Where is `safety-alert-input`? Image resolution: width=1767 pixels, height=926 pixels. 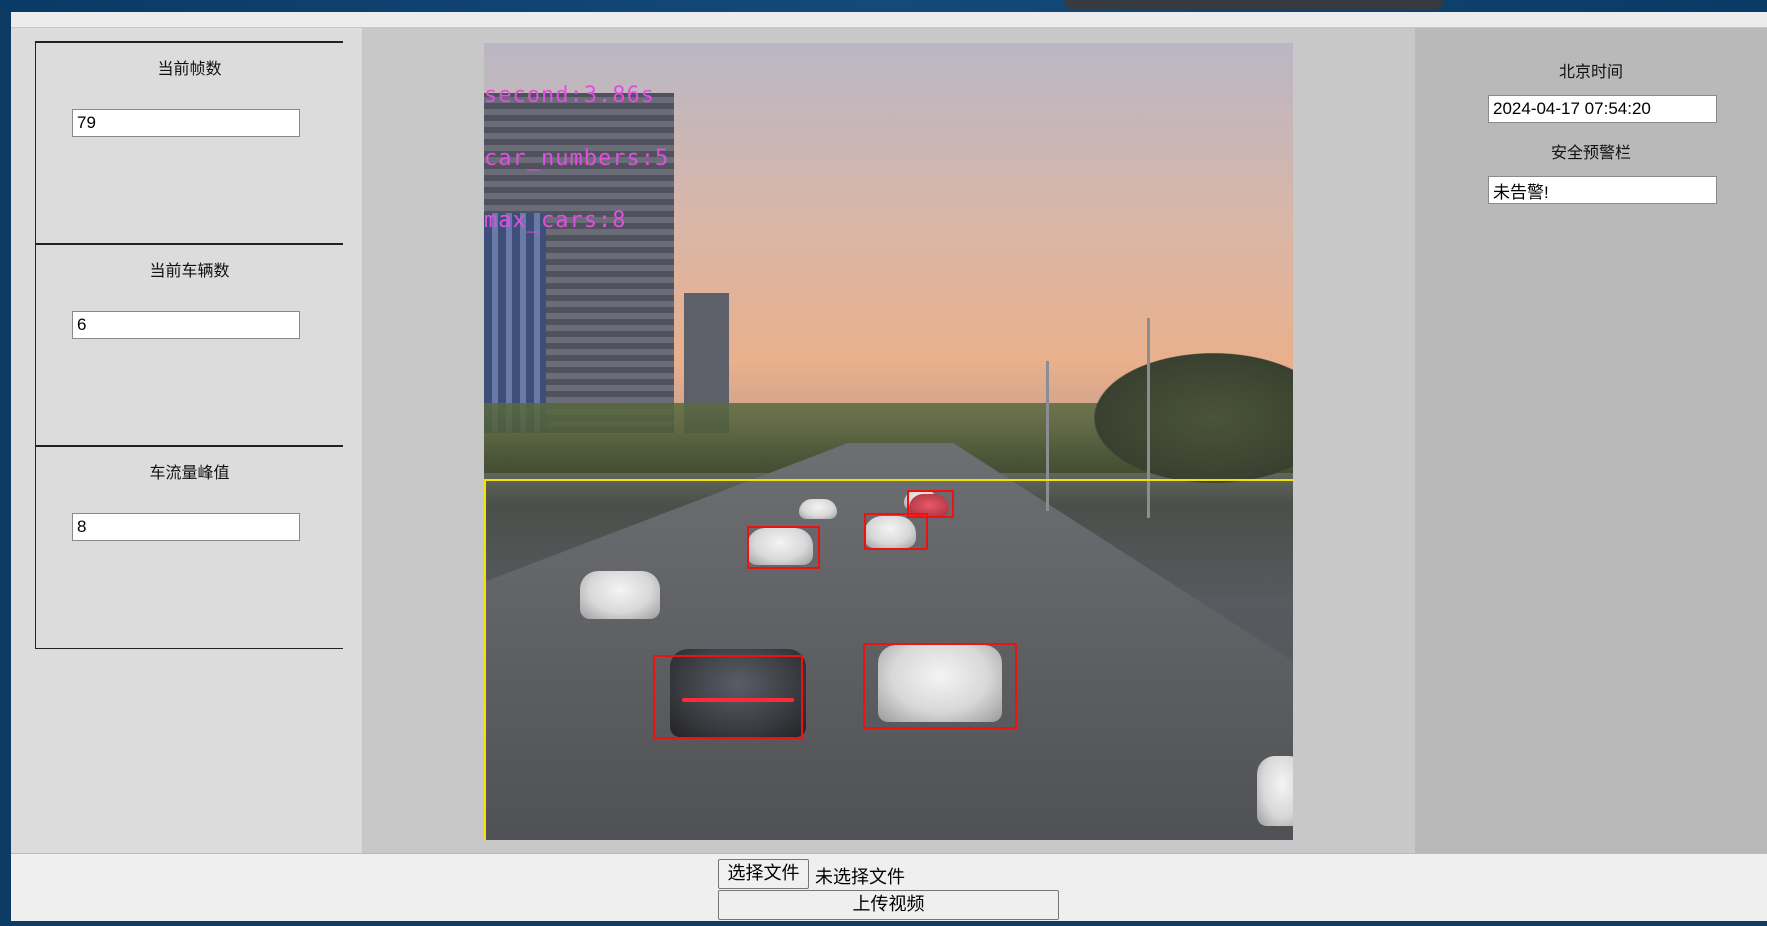 safety-alert-input is located at coordinates (1602, 190).